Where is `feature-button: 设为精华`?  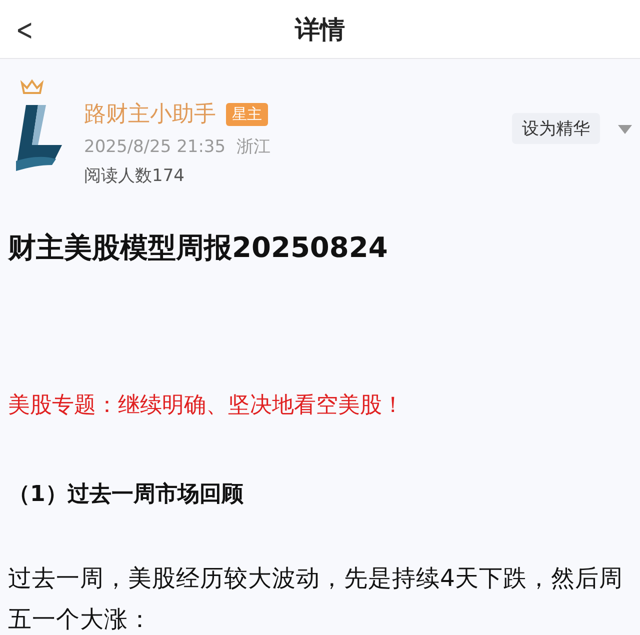
feature-button: 设为精华 is located at coordinates (556, 128).